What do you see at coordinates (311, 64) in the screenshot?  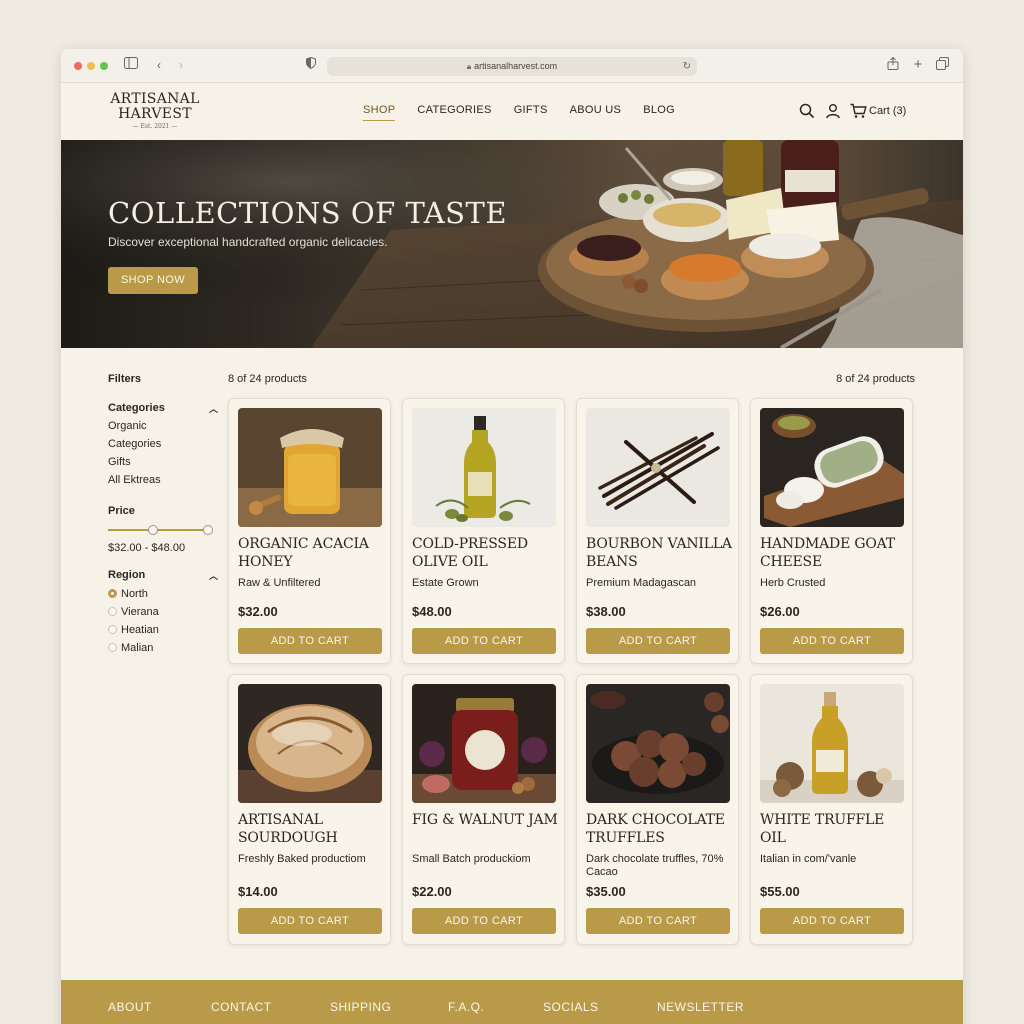 I see `privacy-shield-icon` at bounding box center [311, 64].